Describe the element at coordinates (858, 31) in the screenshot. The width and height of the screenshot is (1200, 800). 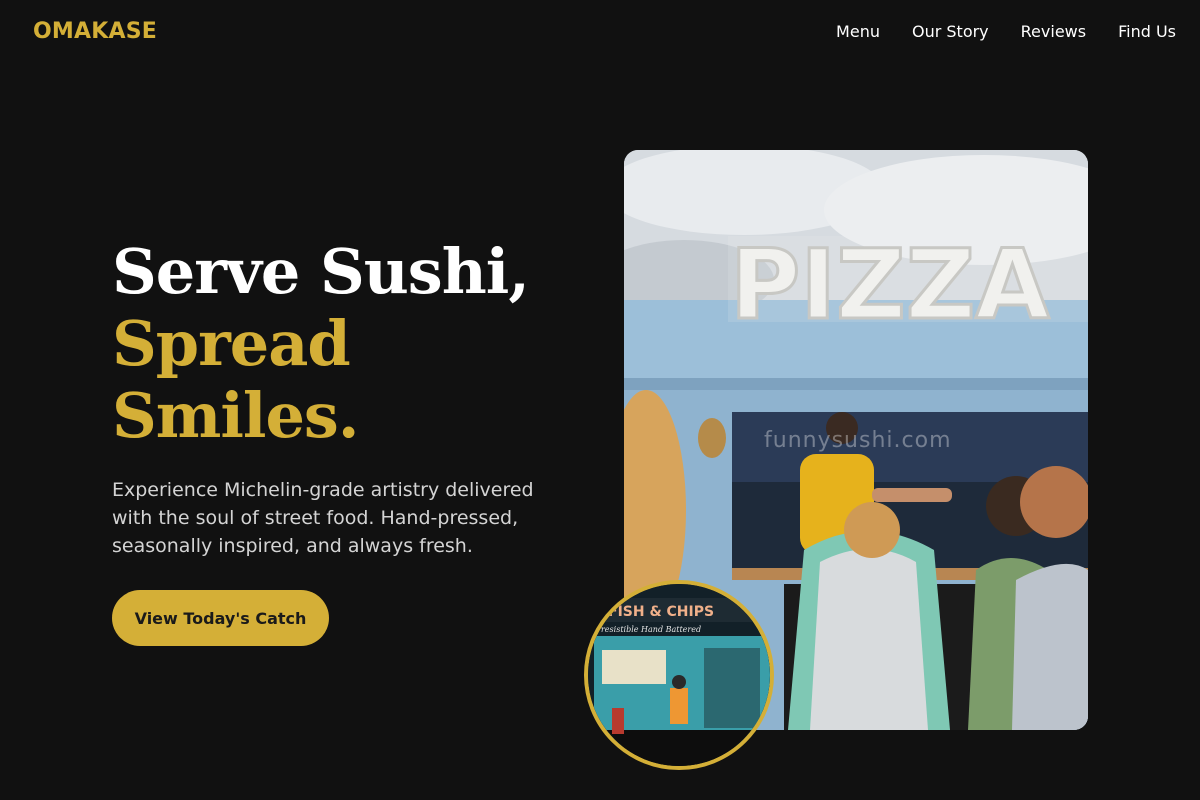
I see `nav-menu: Menu` at that location.